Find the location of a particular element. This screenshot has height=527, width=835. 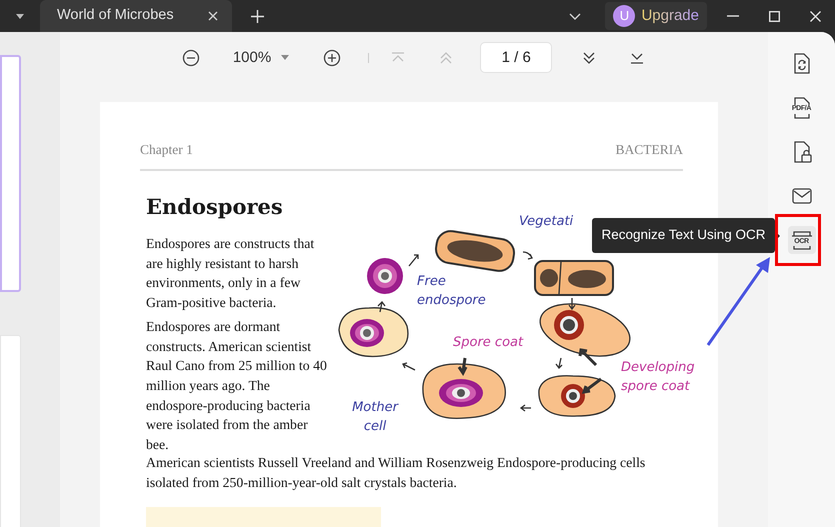

diagram-label: Vegetati is located at coordinates (546, 222).